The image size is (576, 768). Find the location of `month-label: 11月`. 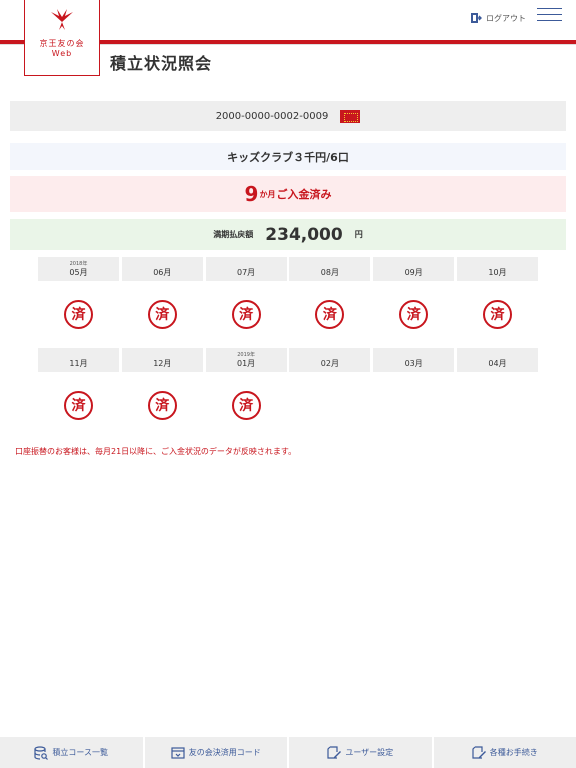

month-label: 11月 is located at coordinates (78, 363).